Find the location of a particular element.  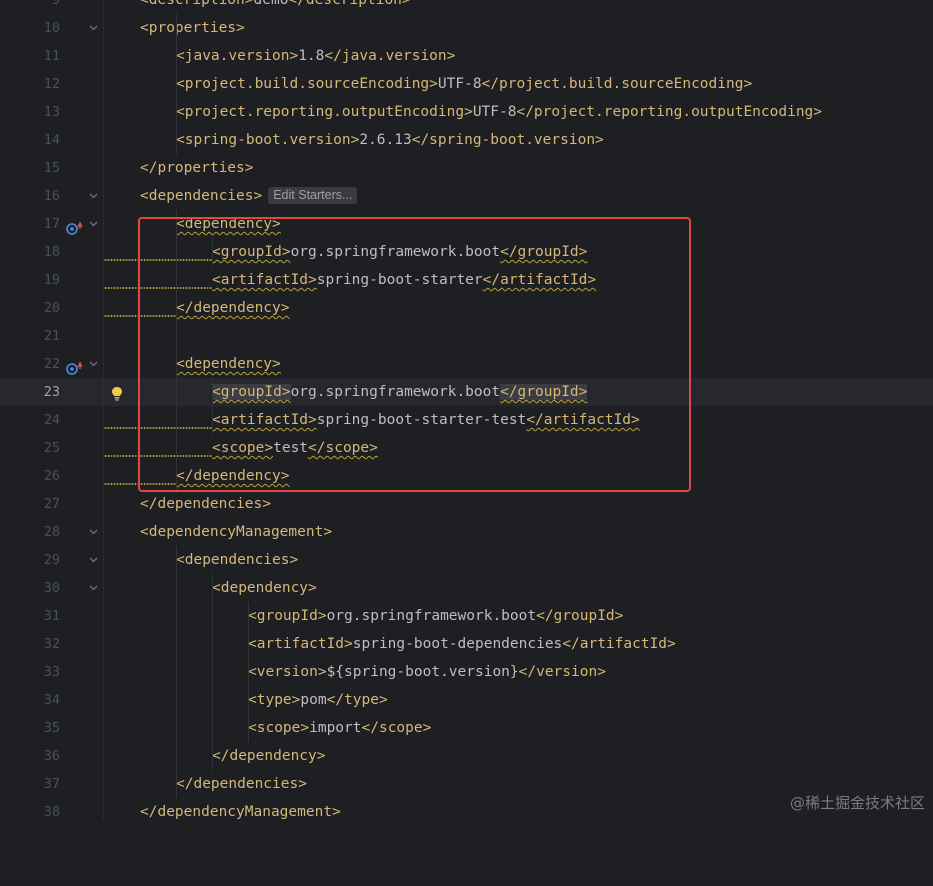

line-number: 25 is located at coordinates (30, 448).